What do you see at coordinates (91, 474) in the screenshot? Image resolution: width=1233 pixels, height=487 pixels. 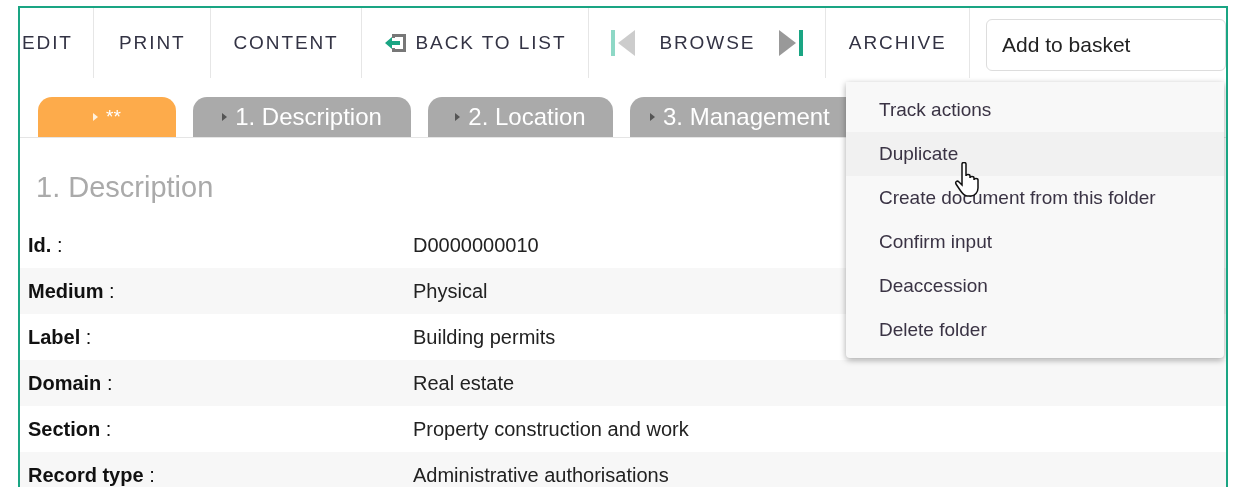 I see `field-label: Record type :` at bounding box center [91, 474].